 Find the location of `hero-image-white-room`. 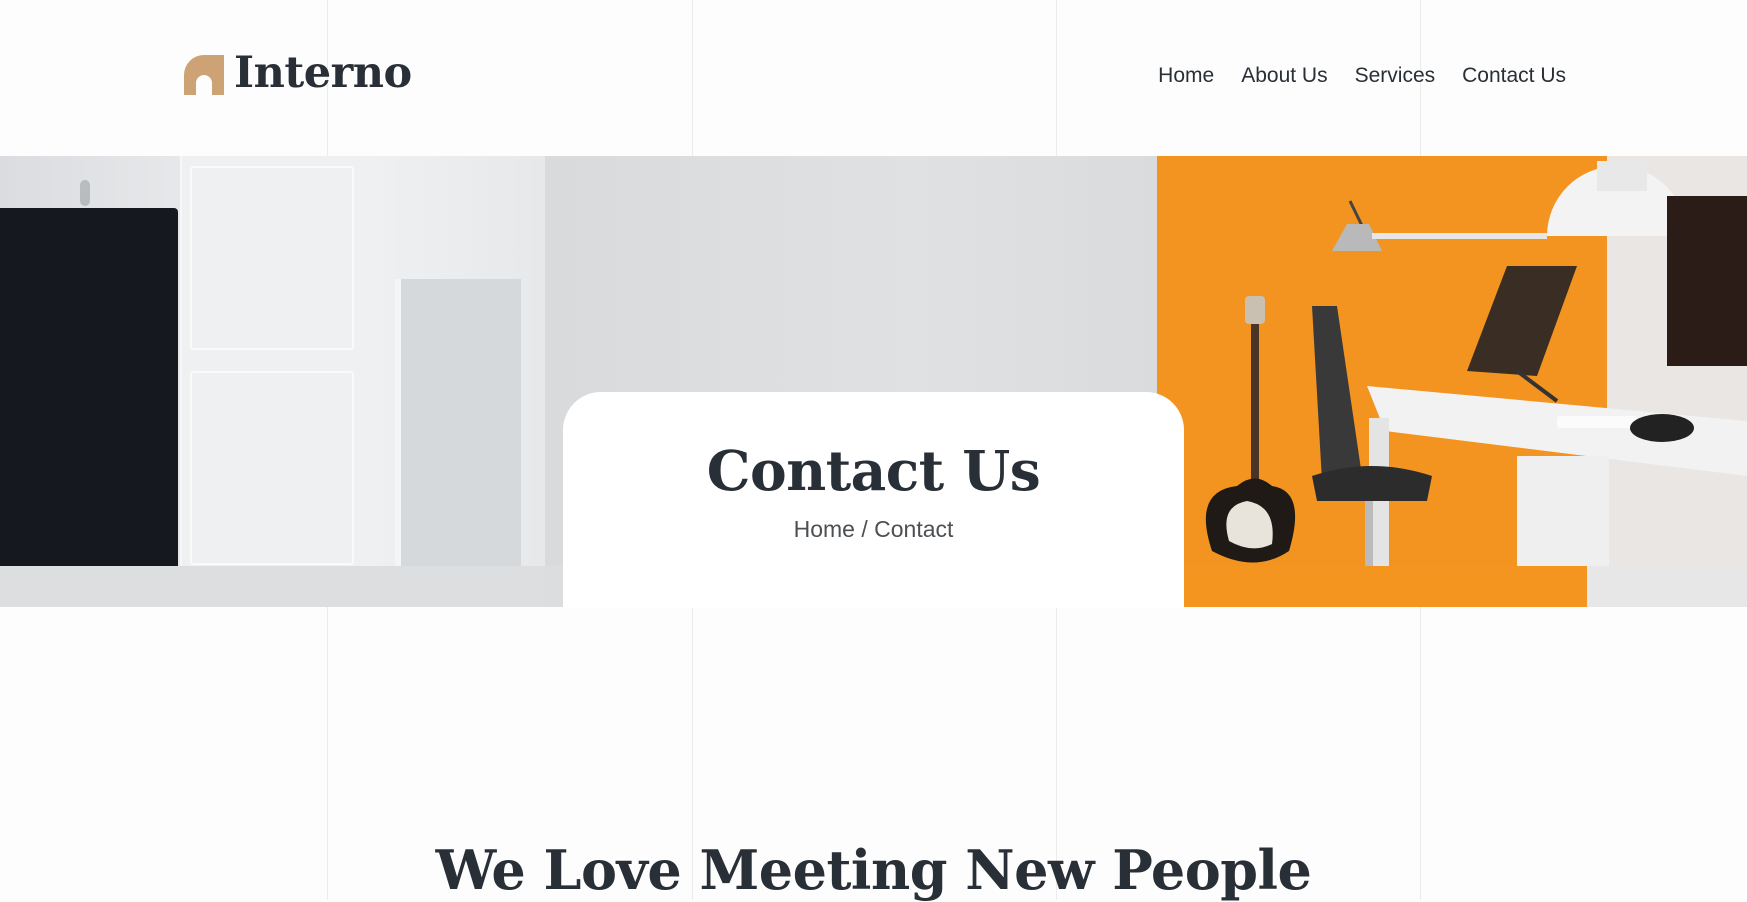

hero-image-white-room is located at coordinates (272, 361).